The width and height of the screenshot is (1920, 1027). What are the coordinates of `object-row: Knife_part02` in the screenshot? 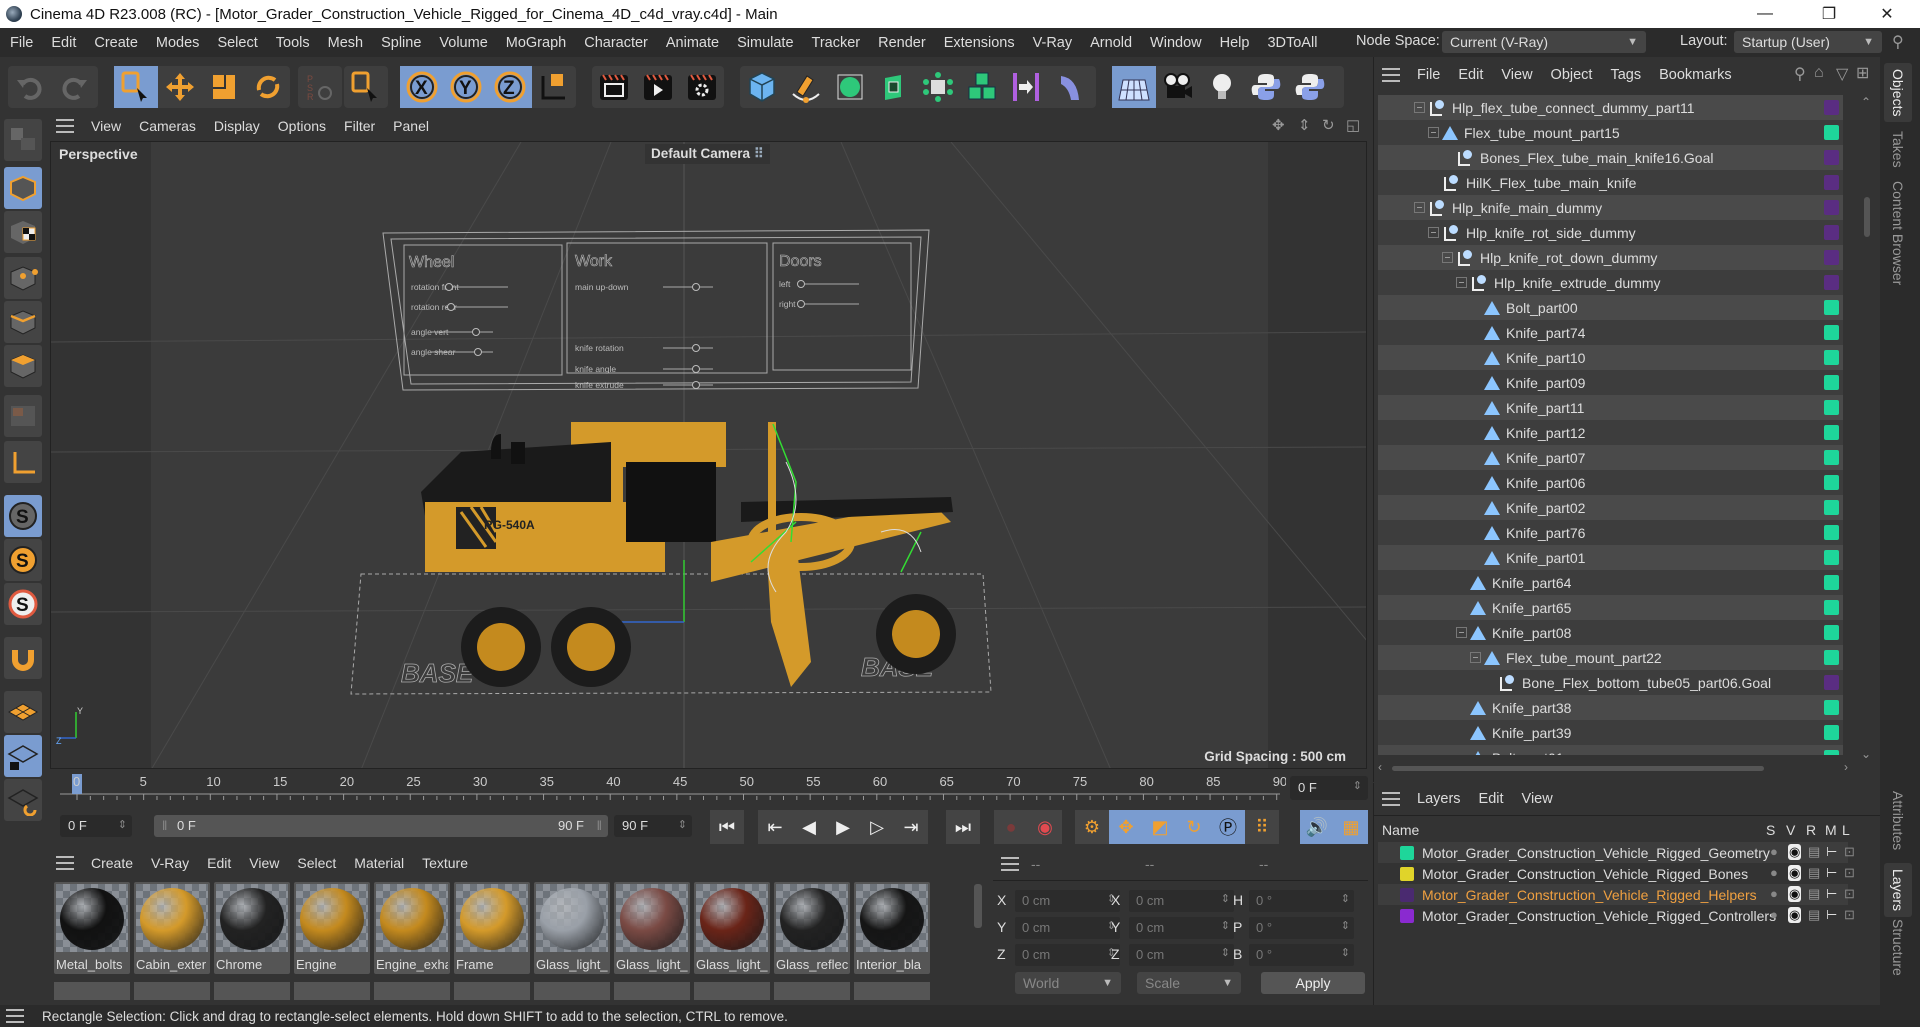 It's located at (1610, 507).